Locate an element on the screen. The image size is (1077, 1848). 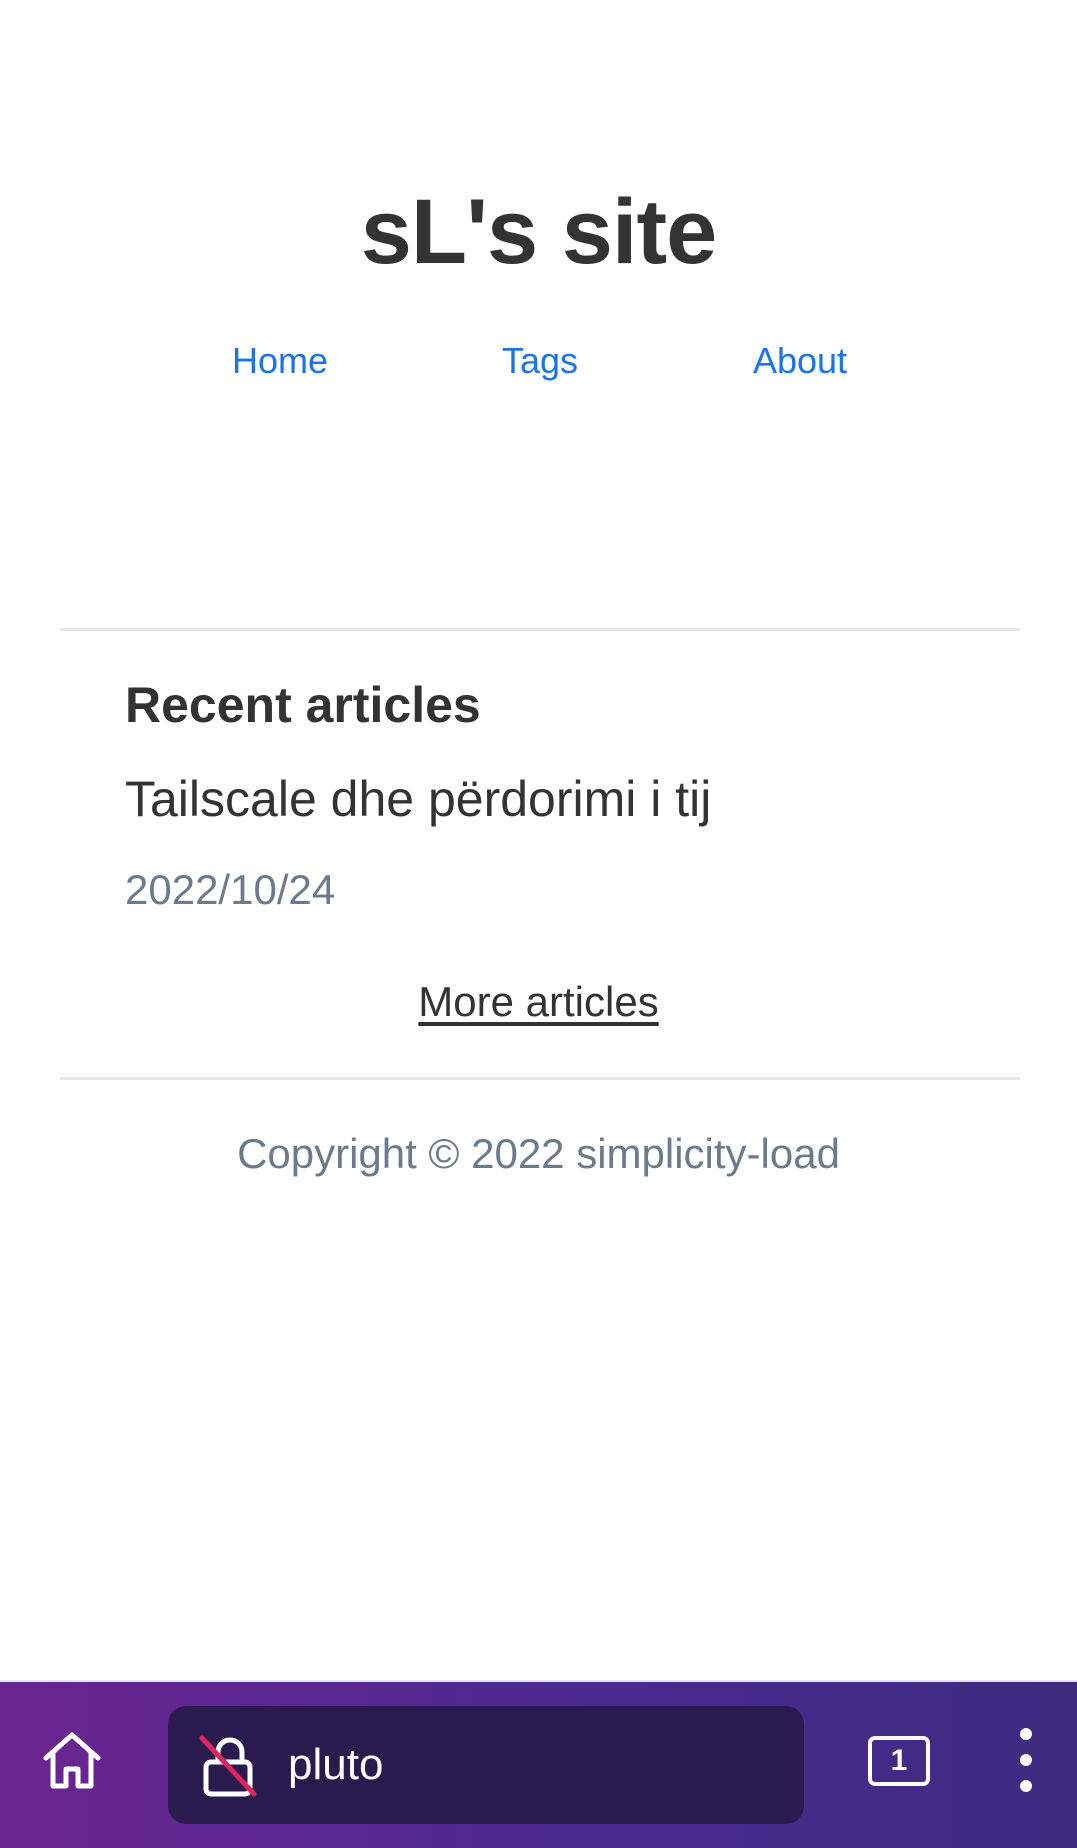
url-text: pluto is located at coordinates (335, 1765).